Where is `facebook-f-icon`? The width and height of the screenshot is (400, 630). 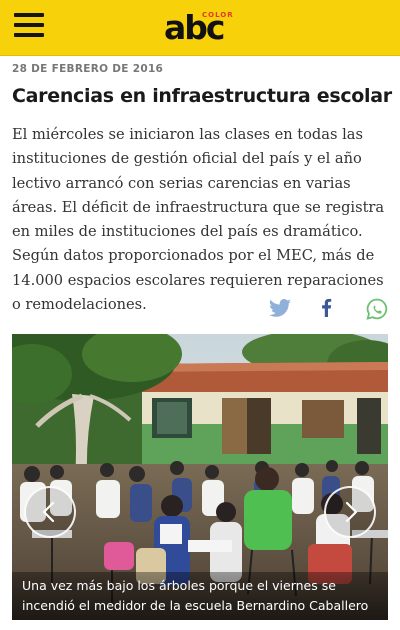
facebook-f-icon is located at coordinates (327, 307).